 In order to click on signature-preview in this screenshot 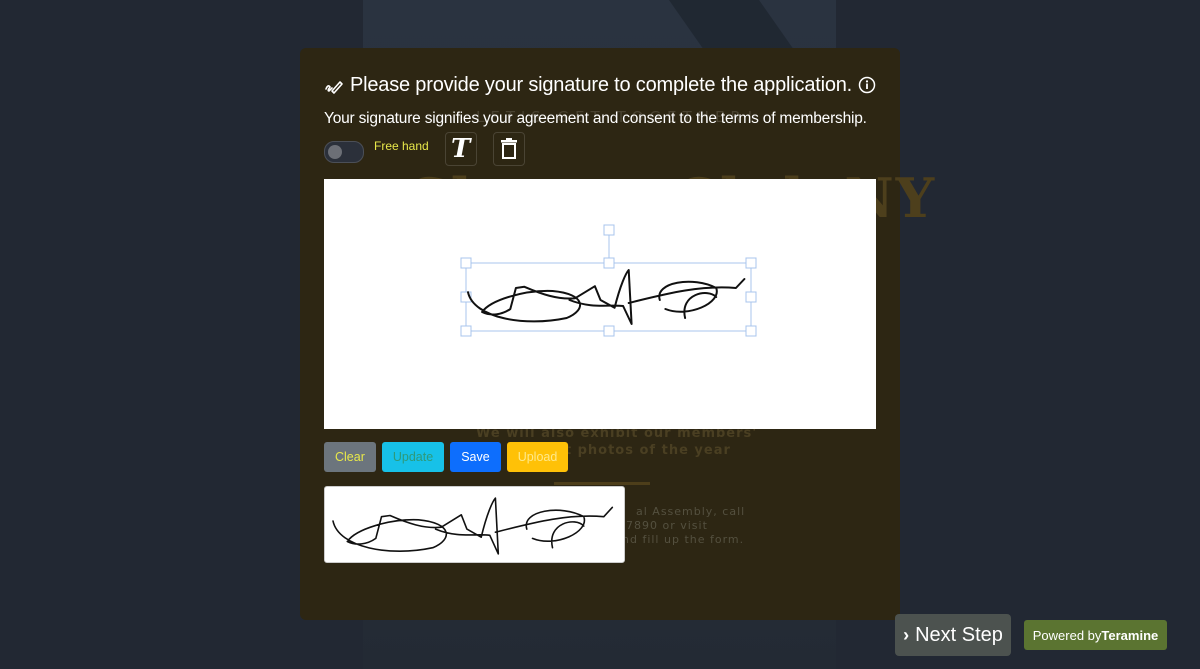, I will do `click(474, 524)`.